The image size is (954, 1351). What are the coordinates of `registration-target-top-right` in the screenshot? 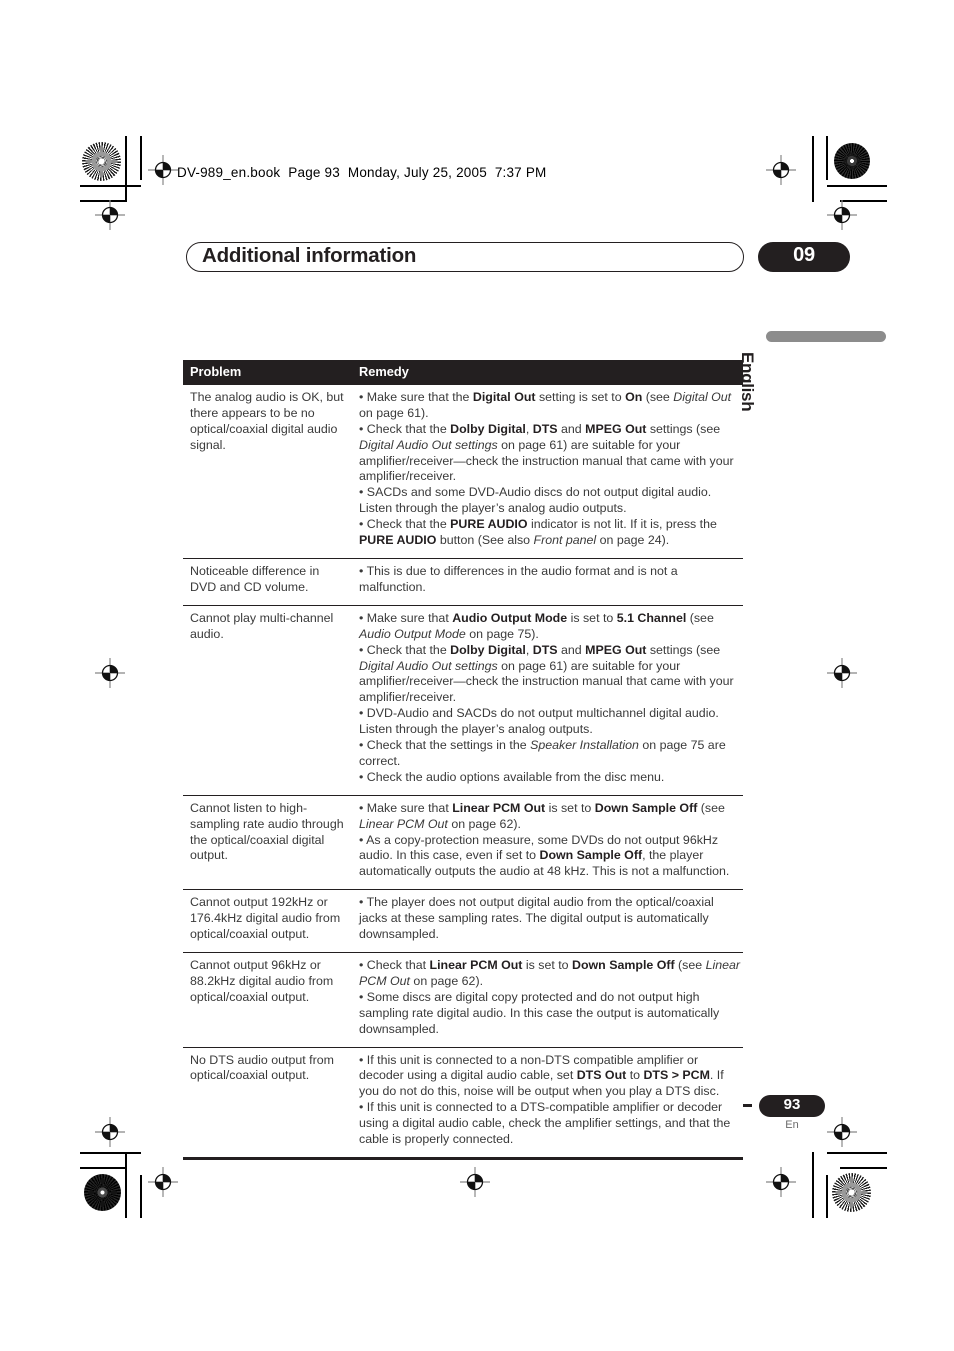 It's located at (852, 161).